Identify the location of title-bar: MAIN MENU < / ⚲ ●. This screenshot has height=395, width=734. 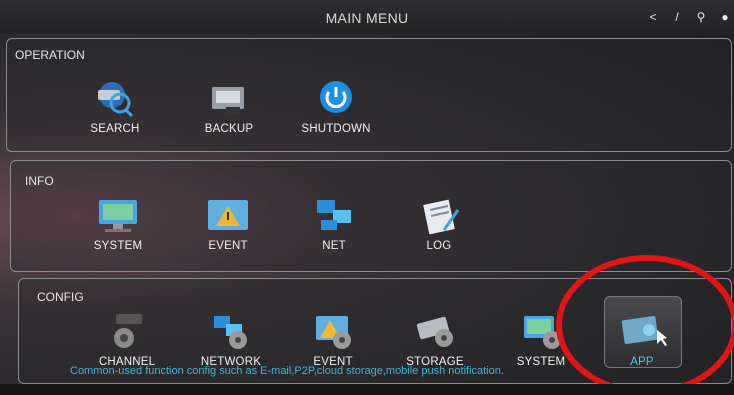
(367, 17).